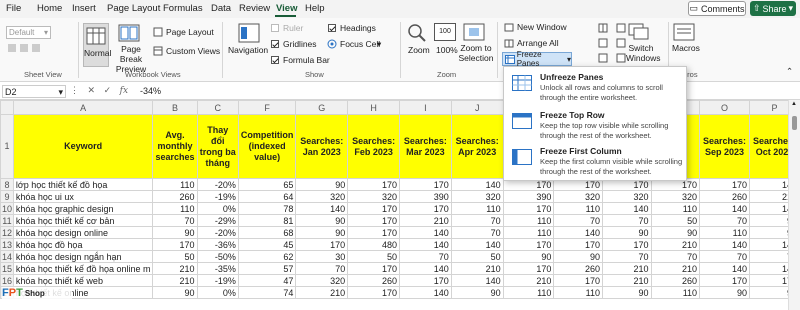  I want to click on header-cell: Searches: Sep 2023, so click(724, 146).